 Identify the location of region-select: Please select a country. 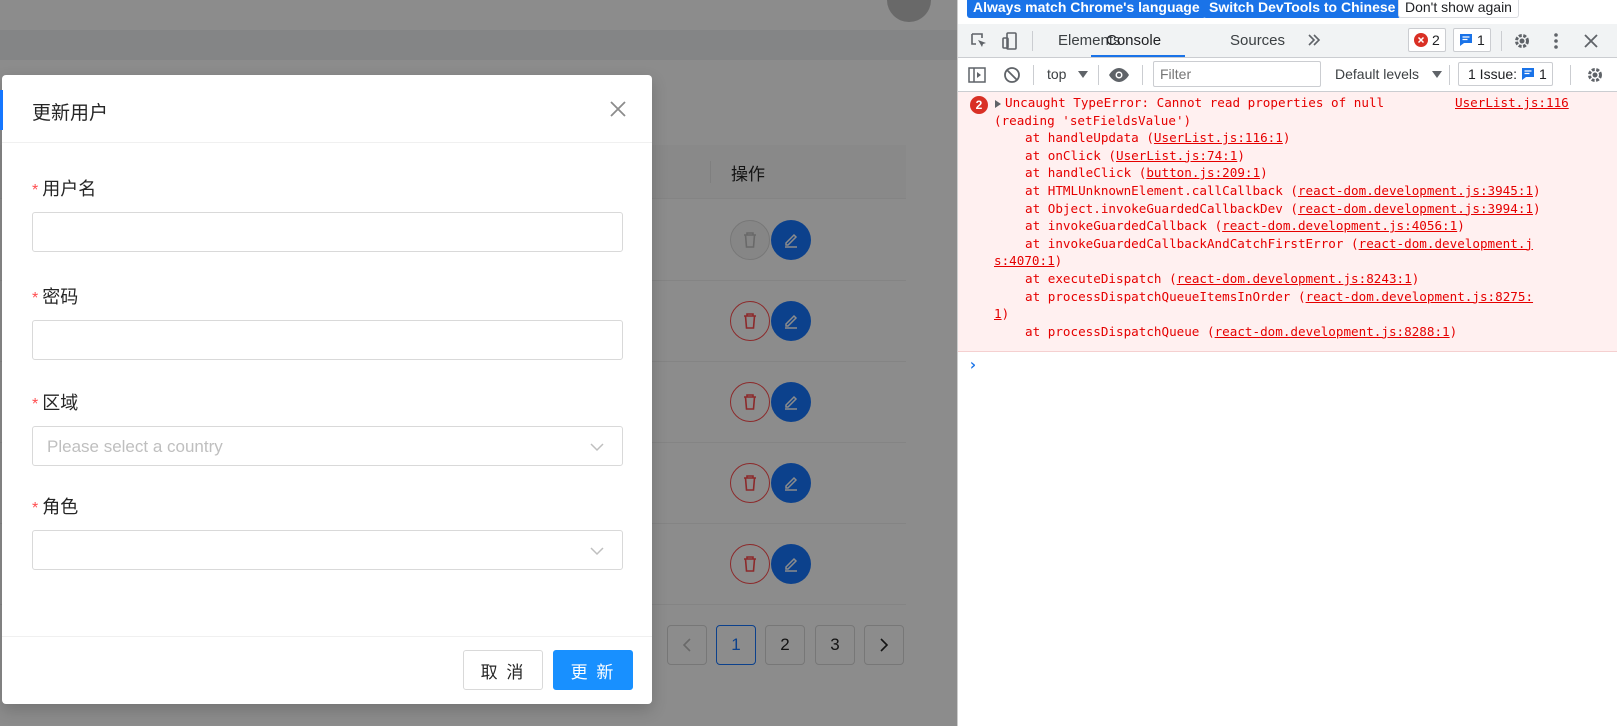
(327, 446).